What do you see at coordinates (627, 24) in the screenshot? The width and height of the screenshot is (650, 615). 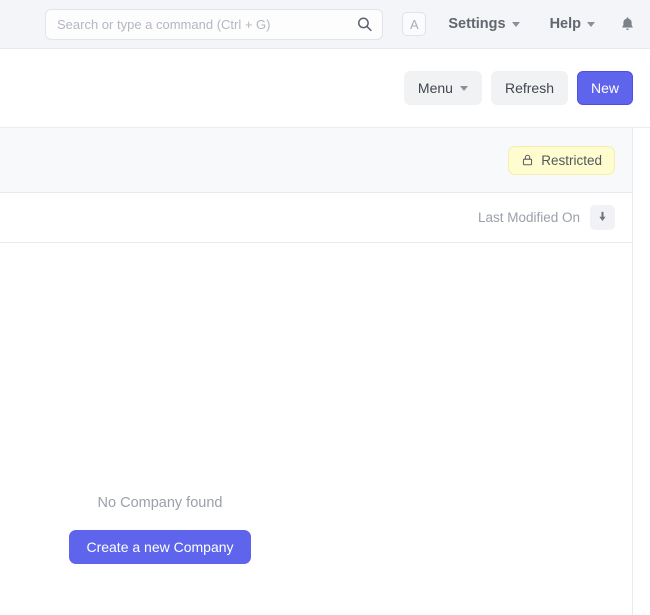 I see `bell-icon` at bounding box center [627, 24].